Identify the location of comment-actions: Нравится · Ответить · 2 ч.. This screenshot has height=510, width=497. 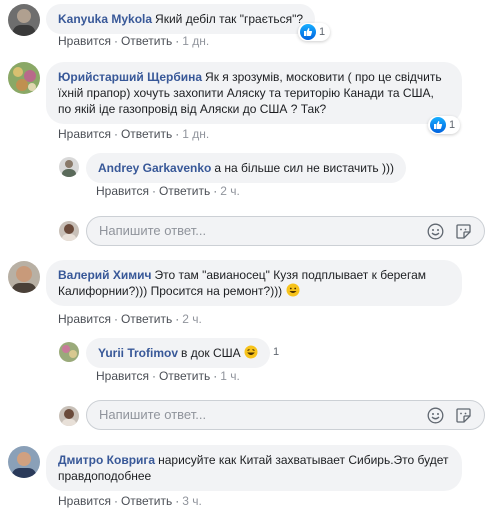
(130, 319).